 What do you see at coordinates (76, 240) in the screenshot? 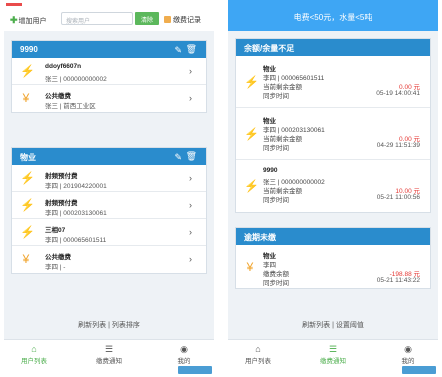
I see `item-detail: 李四 | 000065601511` at bounding box center [76, 240].